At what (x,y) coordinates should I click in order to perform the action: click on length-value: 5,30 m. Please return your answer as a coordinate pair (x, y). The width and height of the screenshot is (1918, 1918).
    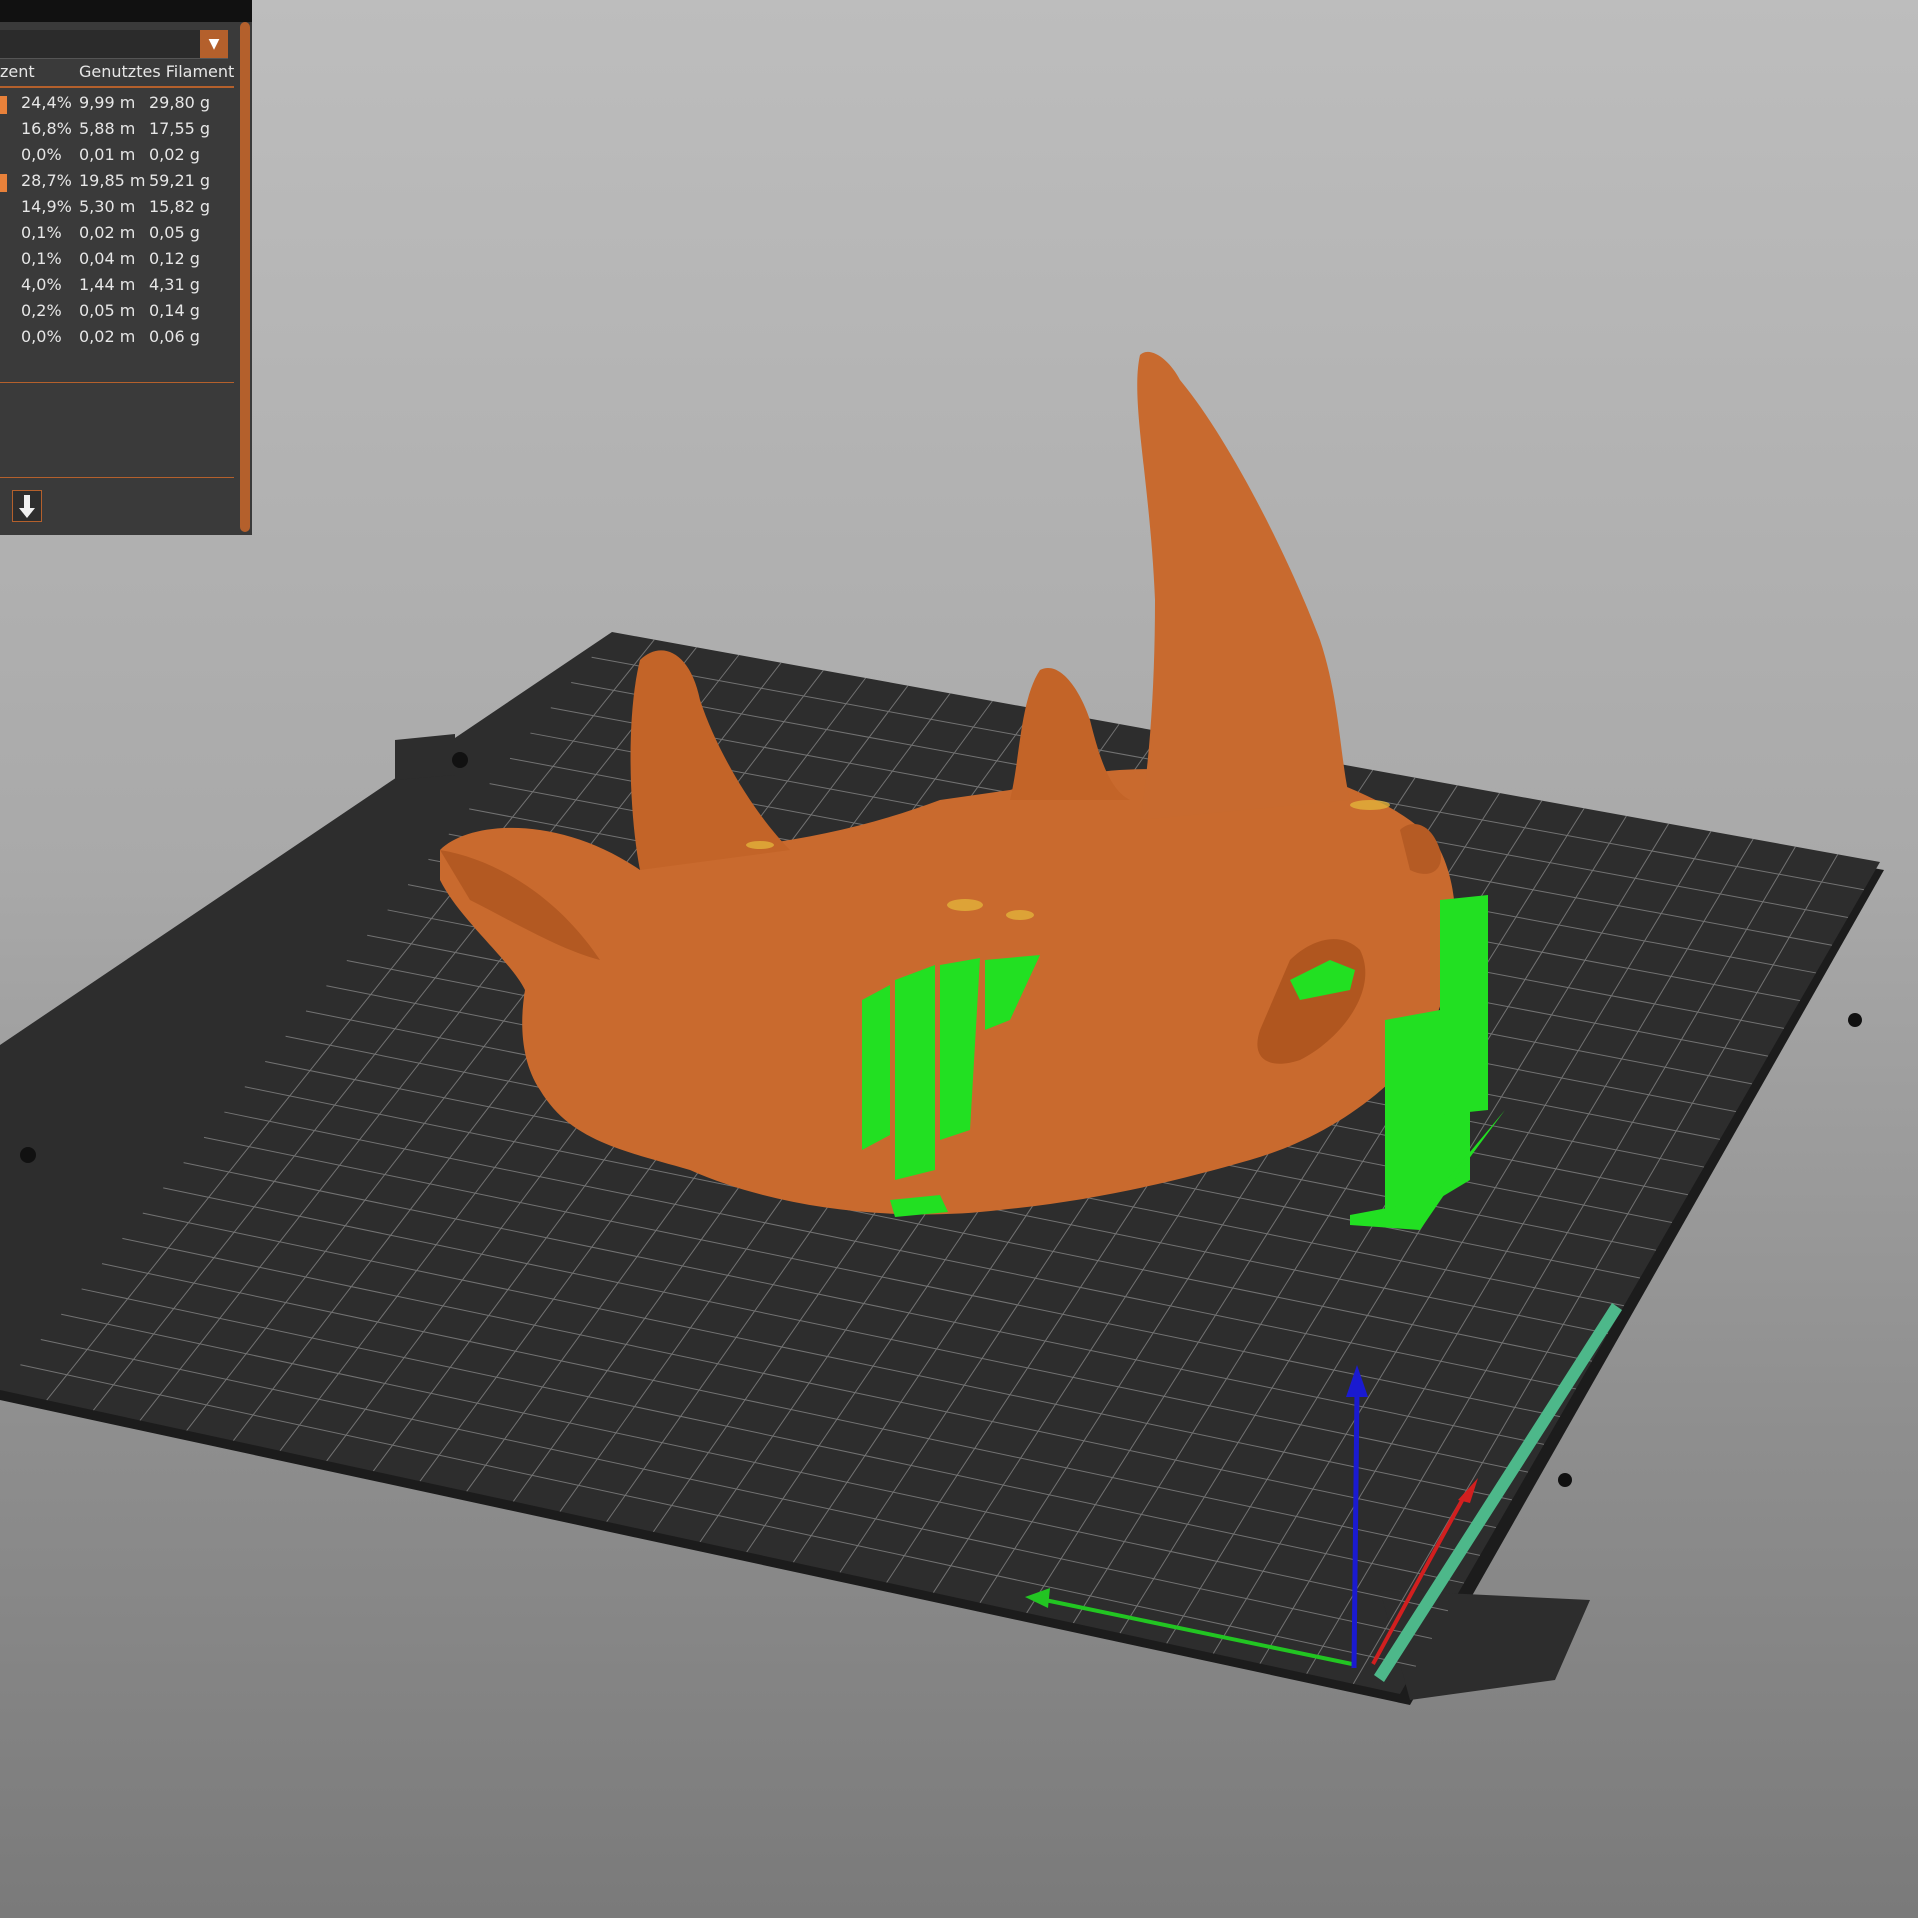
    Looking at the image, I should click on (107, 206).